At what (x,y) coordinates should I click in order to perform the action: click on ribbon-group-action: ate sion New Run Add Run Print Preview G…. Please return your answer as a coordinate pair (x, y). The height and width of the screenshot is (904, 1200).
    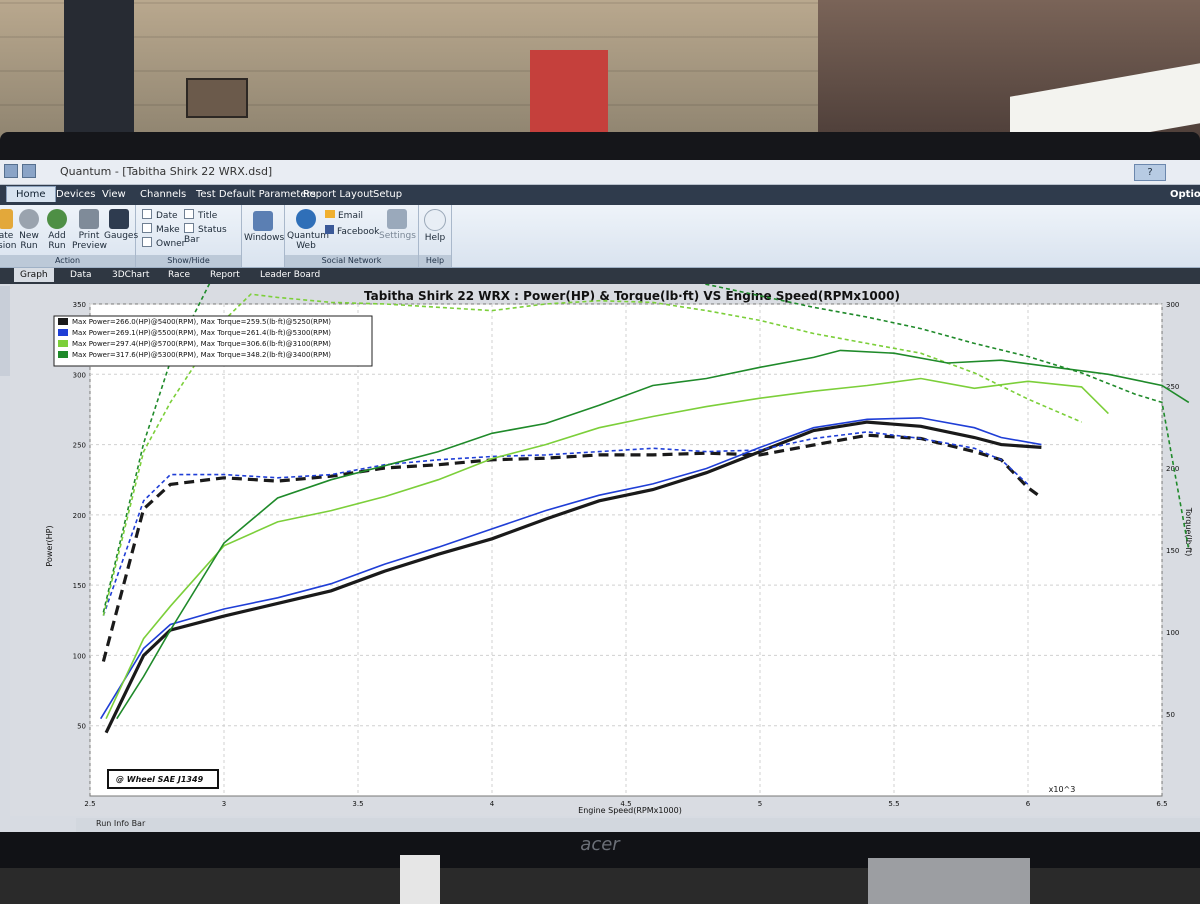
    Looking at the image, I should click on (69, 236).